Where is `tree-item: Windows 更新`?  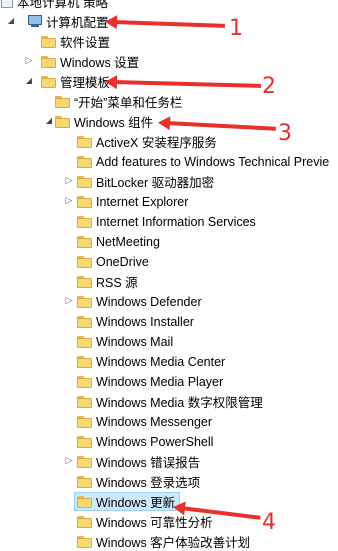
tree-item: Windows 更新 is located at coordinates (169, 501).